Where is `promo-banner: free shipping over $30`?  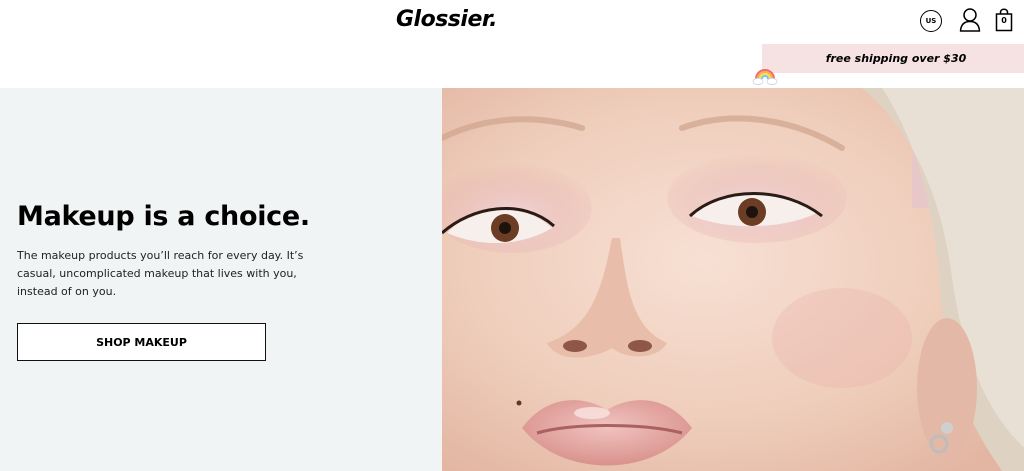
promo-banner: free shipping over $30 is located at coordinates (893, 58).